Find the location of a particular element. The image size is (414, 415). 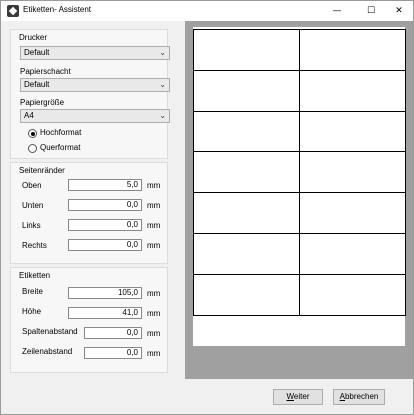

next-button: Weiter is located at coordinates (298, 397).